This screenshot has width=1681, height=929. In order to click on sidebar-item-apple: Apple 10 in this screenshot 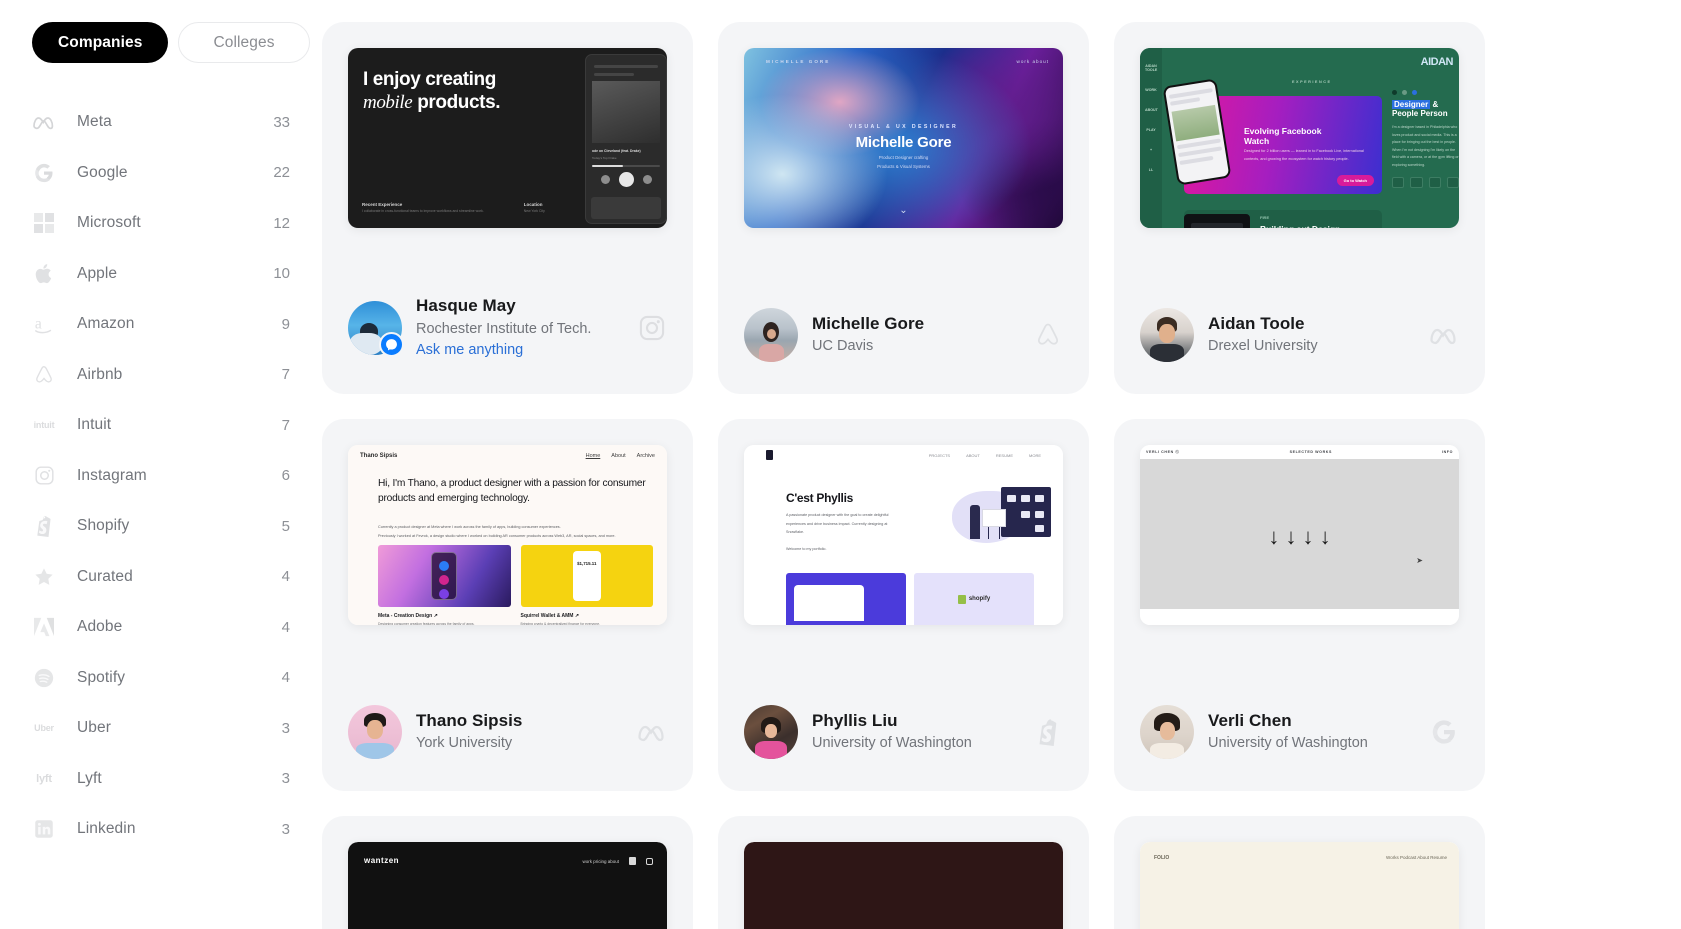, I will do `click(161, 274)`.